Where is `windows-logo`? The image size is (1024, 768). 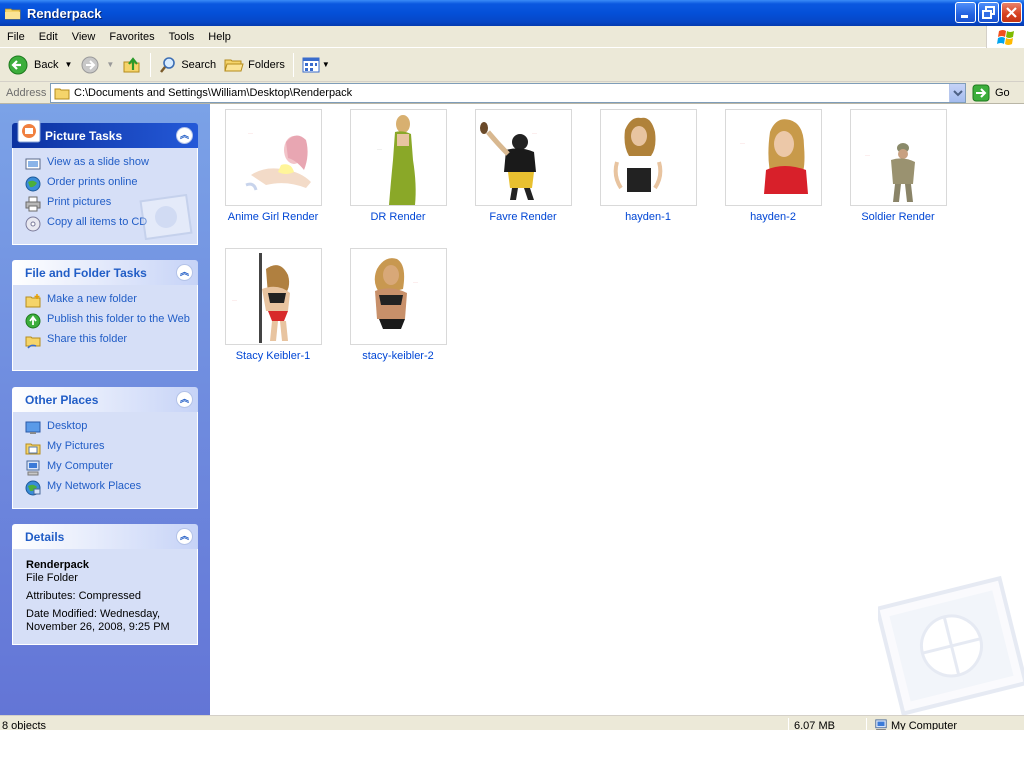
windows-logo is located at coordinates (1005, 37).